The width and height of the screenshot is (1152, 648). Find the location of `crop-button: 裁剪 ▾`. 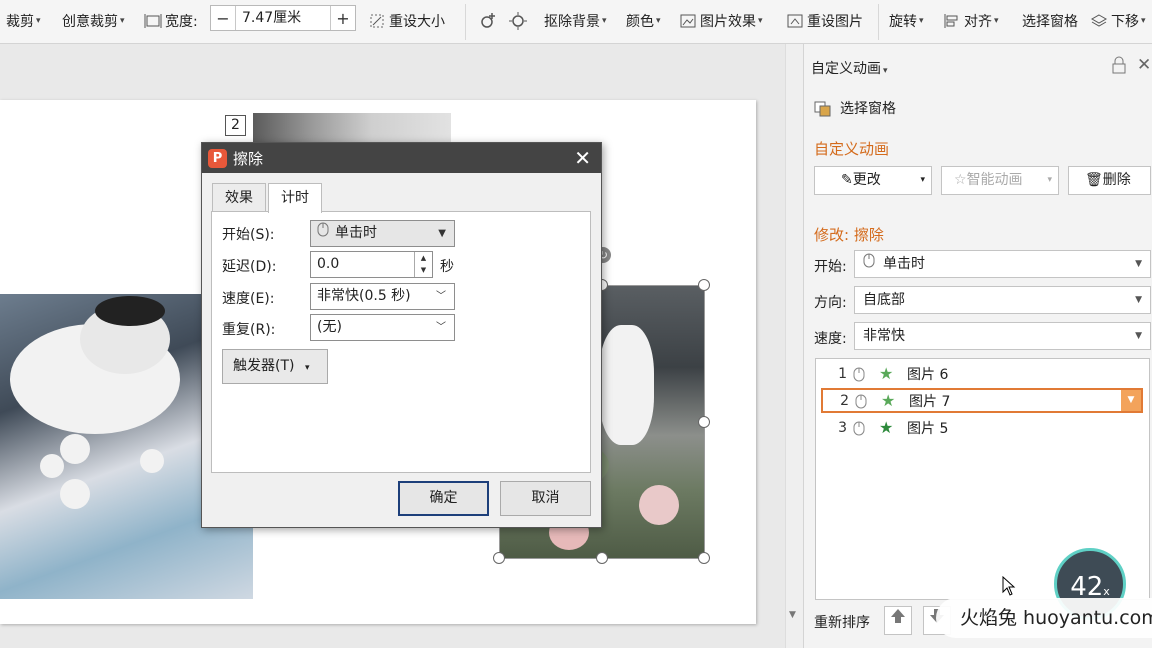

crop-button: 裁剪 ▾ is located at coordinates (23, 21).